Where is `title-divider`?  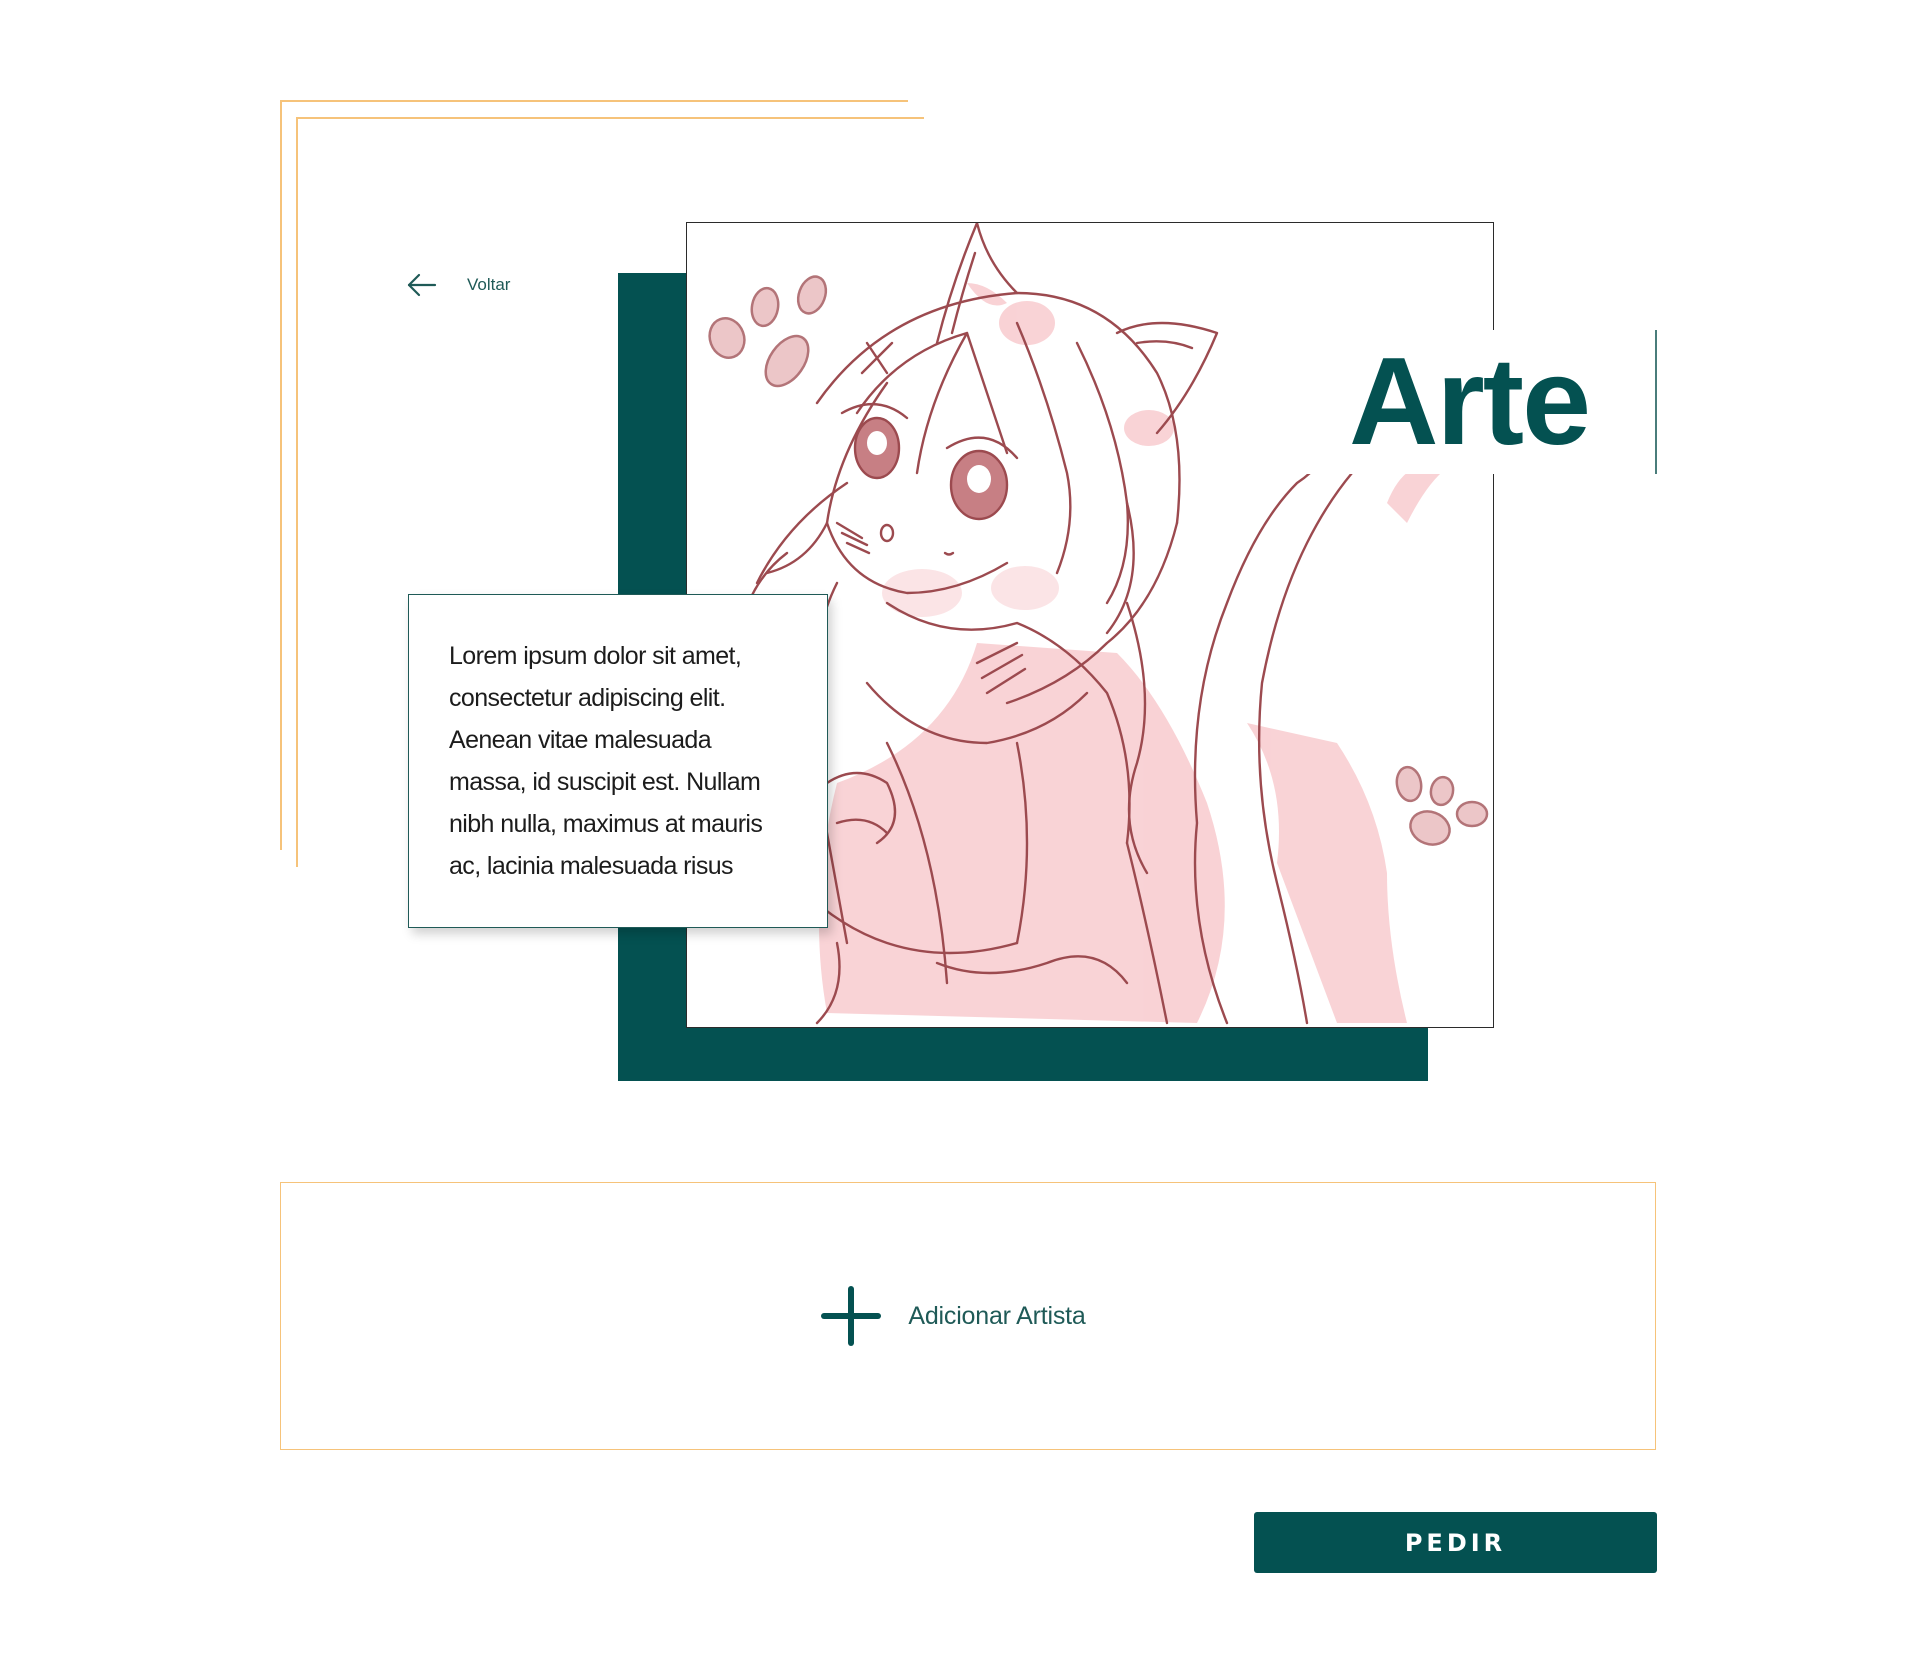
title-divider is located at coordinates (1656, 402).